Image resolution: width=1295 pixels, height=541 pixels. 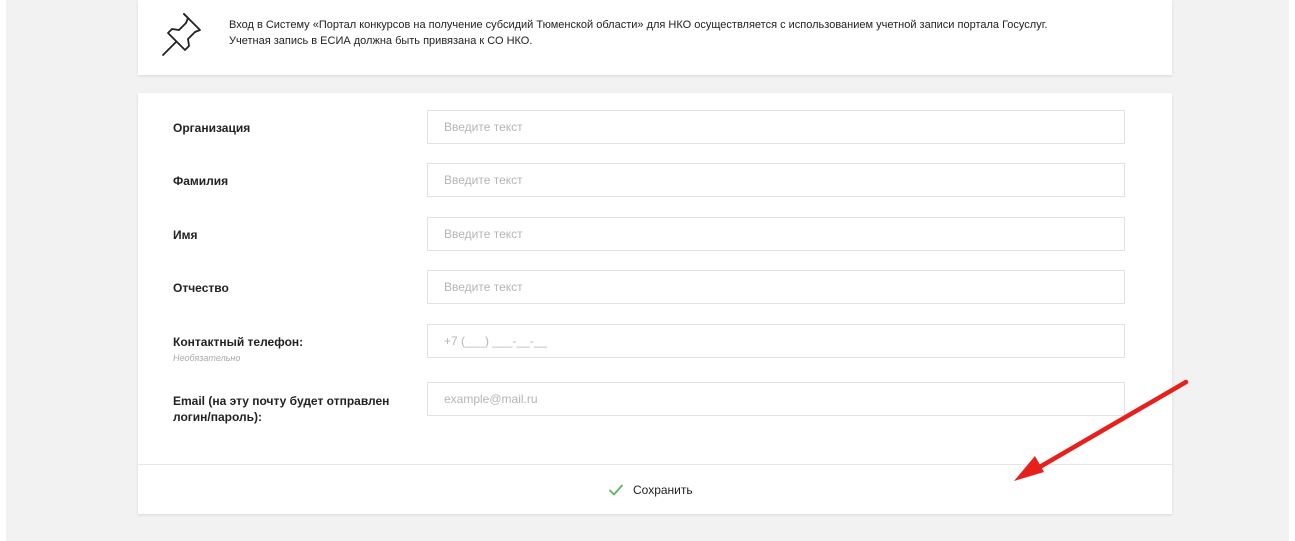 What do you see at coordinates (218, 417) in the screenshot?
I see `email-label-line-2: логин/пароль):` at bounding box center [218, 417].